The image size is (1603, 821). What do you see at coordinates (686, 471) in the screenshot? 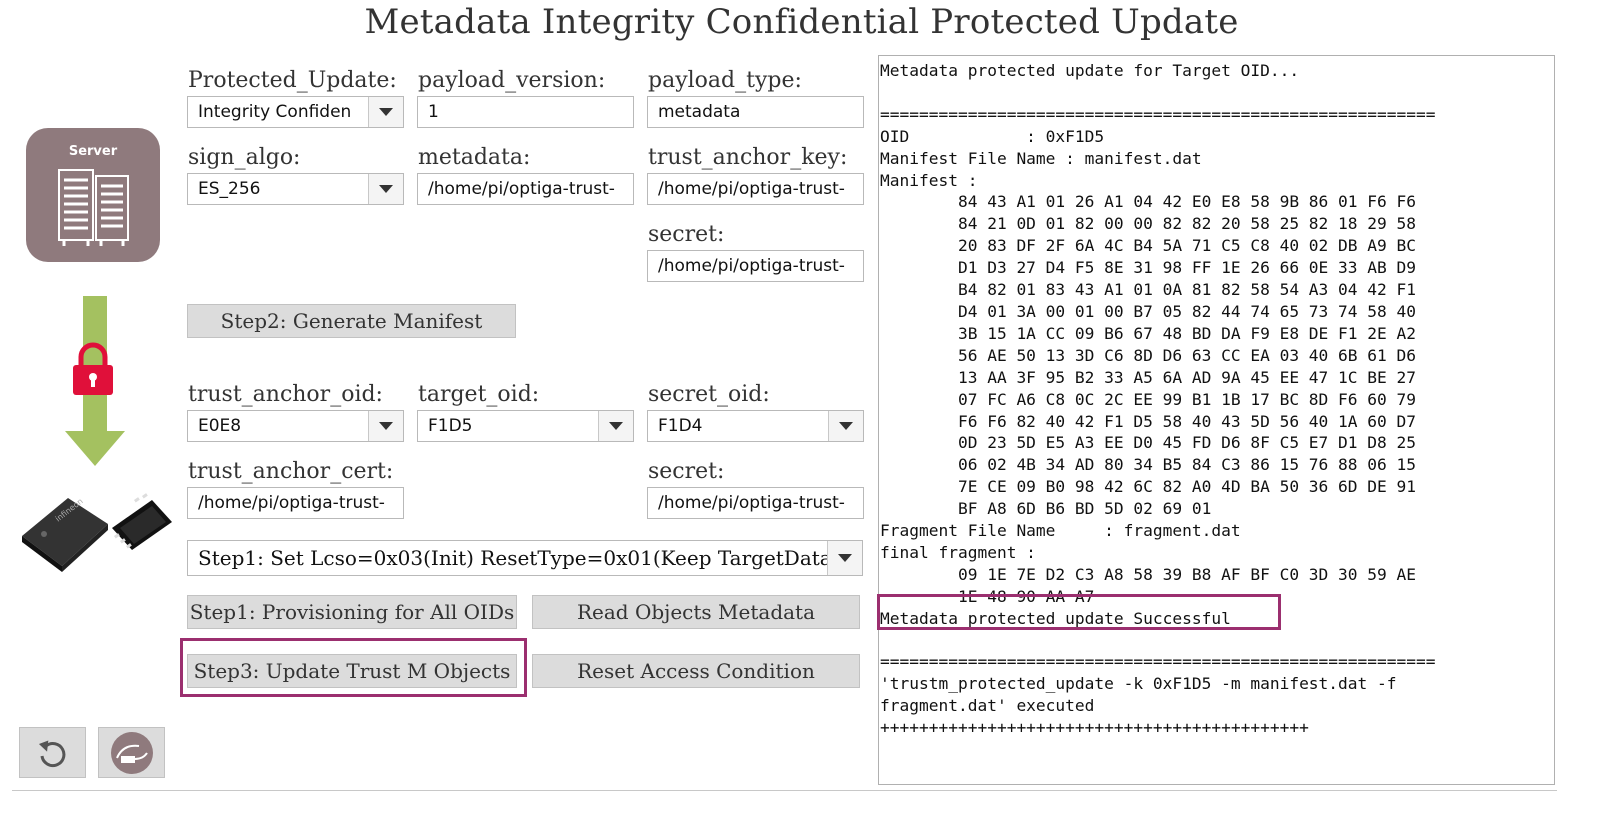
I see `secret-label-bottom: secret:` at bounding box center [686, 471].